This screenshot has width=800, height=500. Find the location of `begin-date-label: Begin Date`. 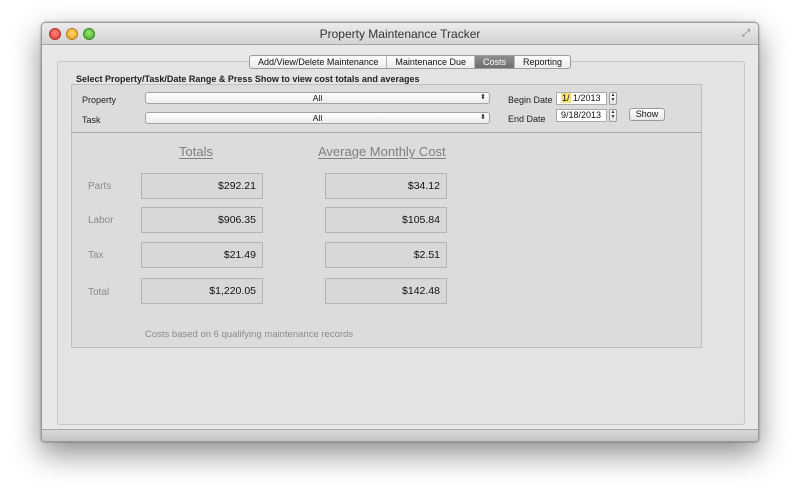

begin-date-label: Begin Date is located at coordinates (530, 100).